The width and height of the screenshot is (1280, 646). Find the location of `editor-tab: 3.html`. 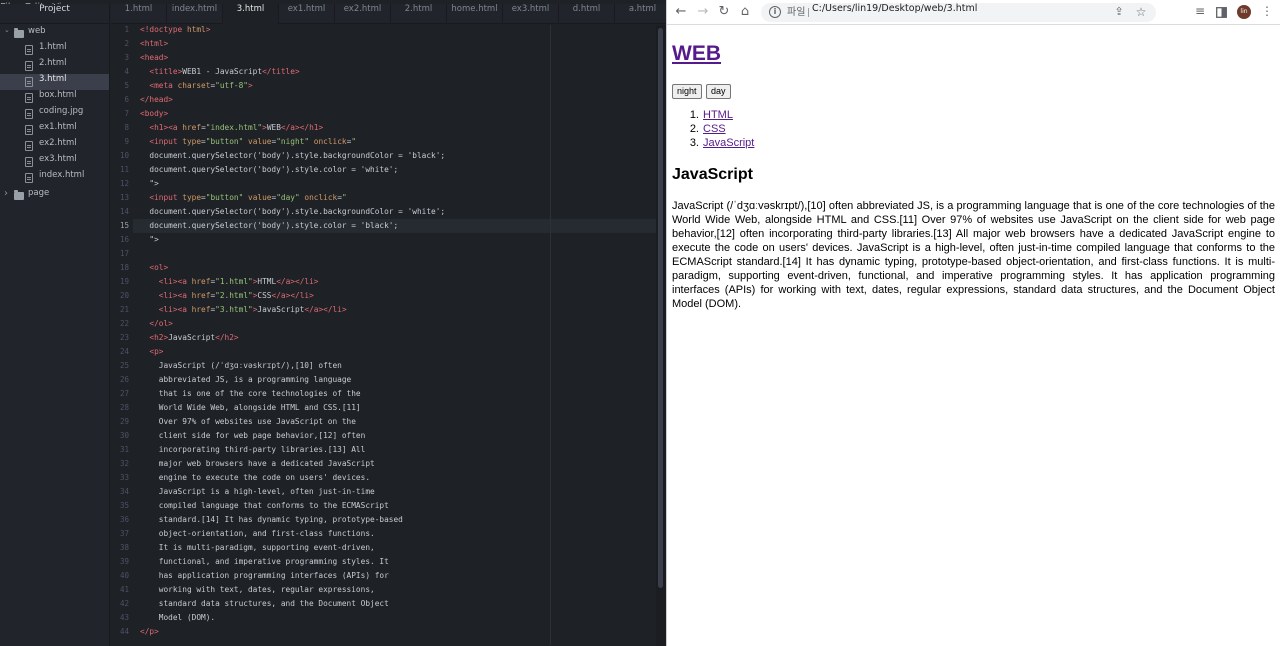

editor-tab: 3.html is located at coordinates (251, 14).